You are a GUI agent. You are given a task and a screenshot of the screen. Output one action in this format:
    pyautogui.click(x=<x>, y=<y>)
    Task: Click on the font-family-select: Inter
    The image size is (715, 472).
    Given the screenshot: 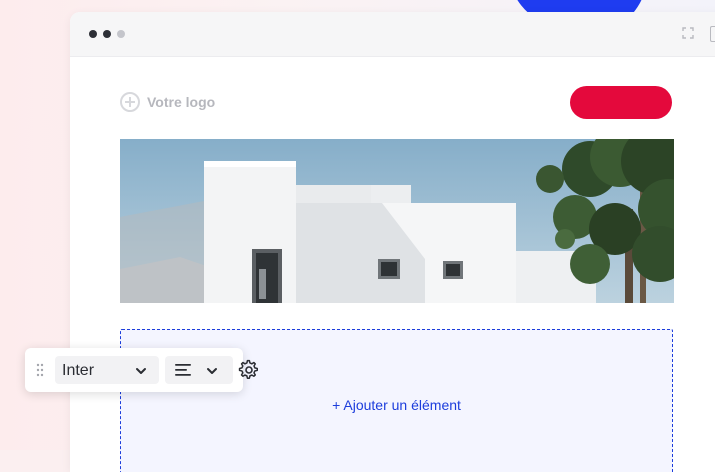 What is the action you would take?
    pyautogui.click(x=107, y=370)
    